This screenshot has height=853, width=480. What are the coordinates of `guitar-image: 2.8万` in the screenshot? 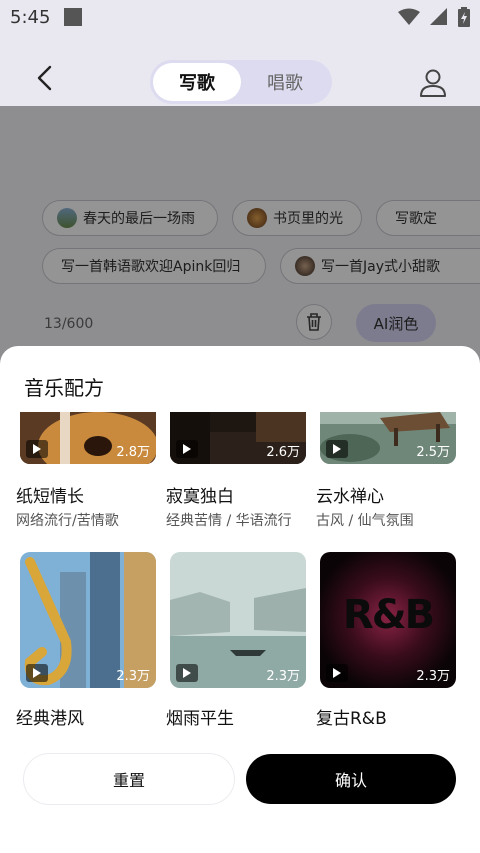 It's located at (88, 438).